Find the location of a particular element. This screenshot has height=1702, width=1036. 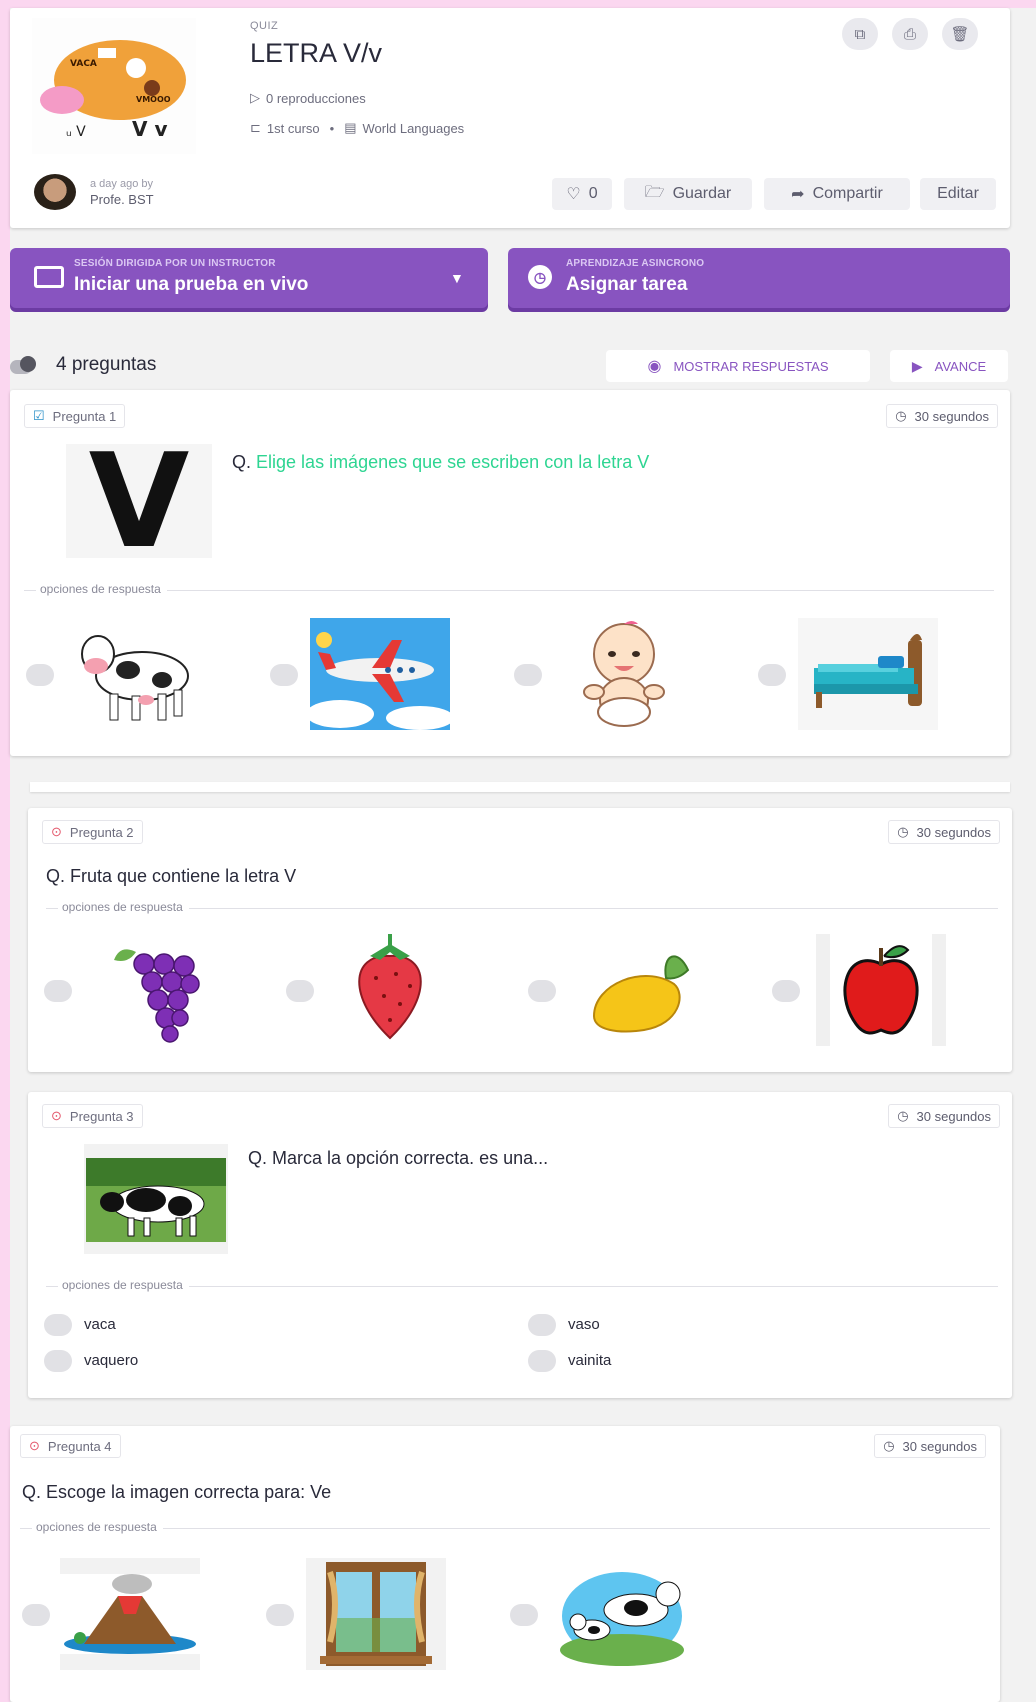

folder-icon: 🗁 is located at coordinates (654, 192).